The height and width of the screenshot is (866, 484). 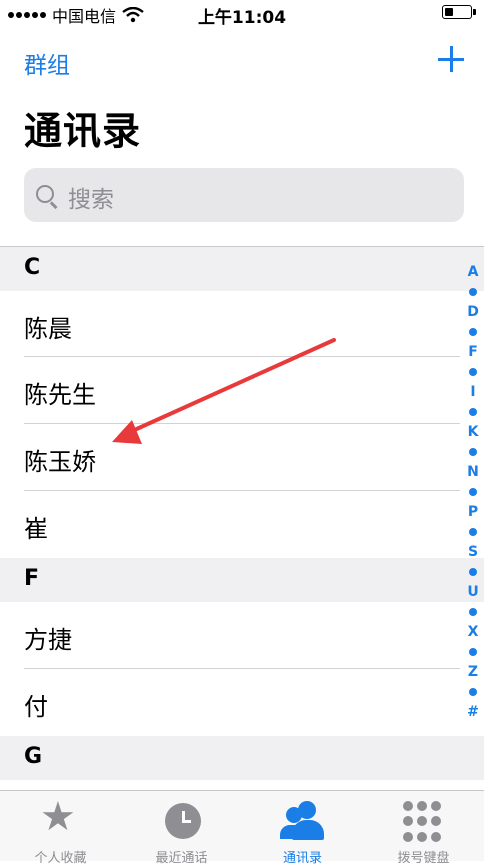 I want to click on index-letter: F, so click(x=473, y=352).